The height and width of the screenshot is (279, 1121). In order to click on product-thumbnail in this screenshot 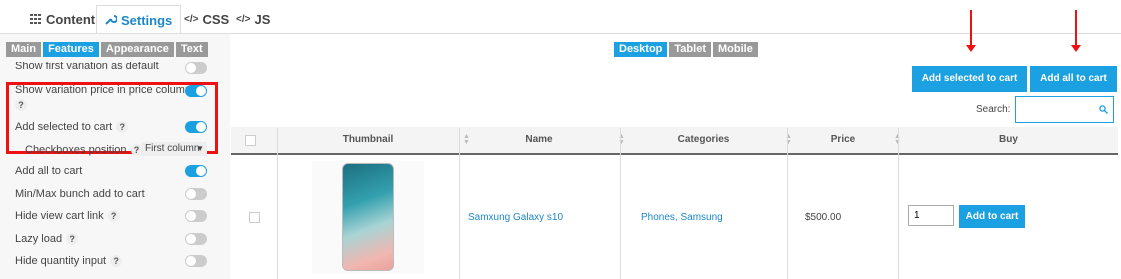, I will do `click(368, 217)`.